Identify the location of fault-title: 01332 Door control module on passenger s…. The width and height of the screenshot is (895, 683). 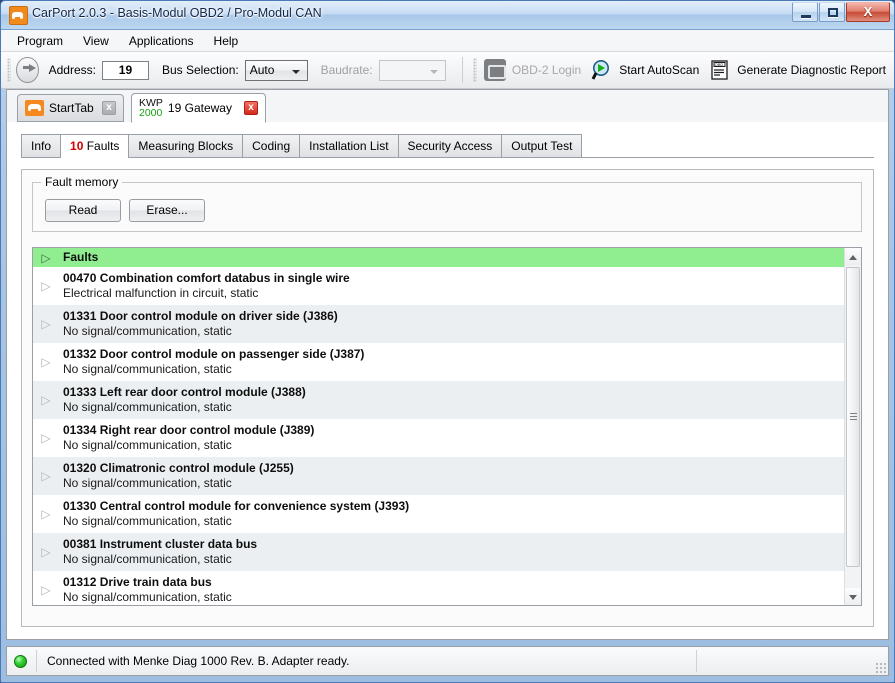
(214, 354).